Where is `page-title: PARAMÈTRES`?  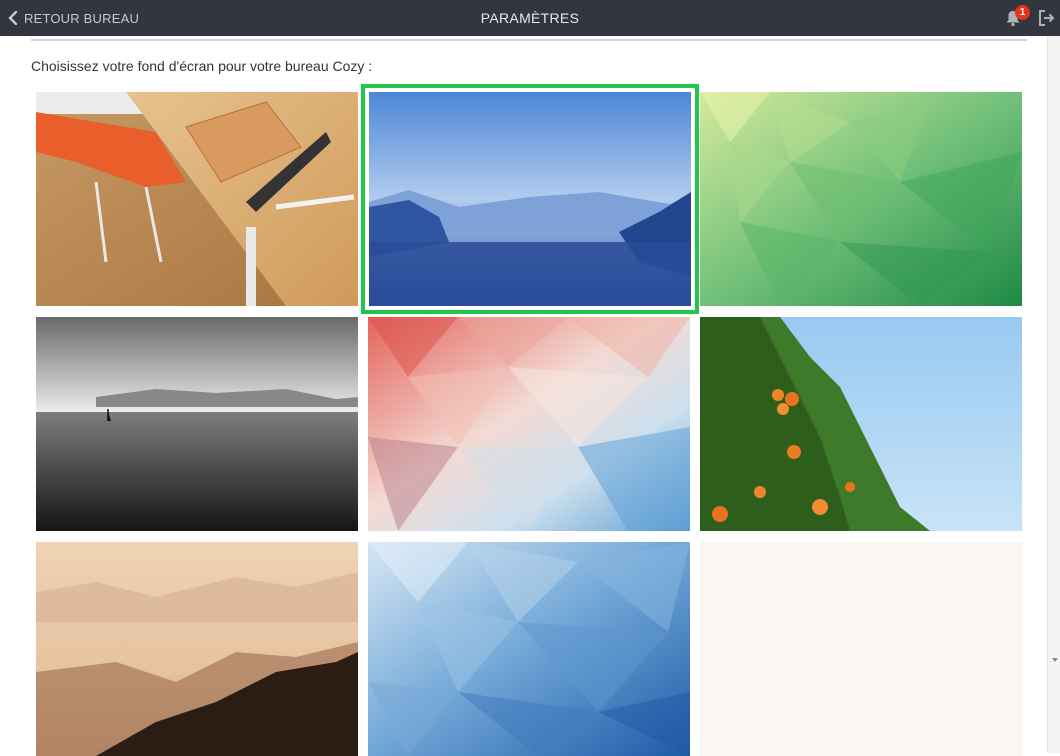 page-title: PARAMÈTRES is located at coordinates (530, 18).